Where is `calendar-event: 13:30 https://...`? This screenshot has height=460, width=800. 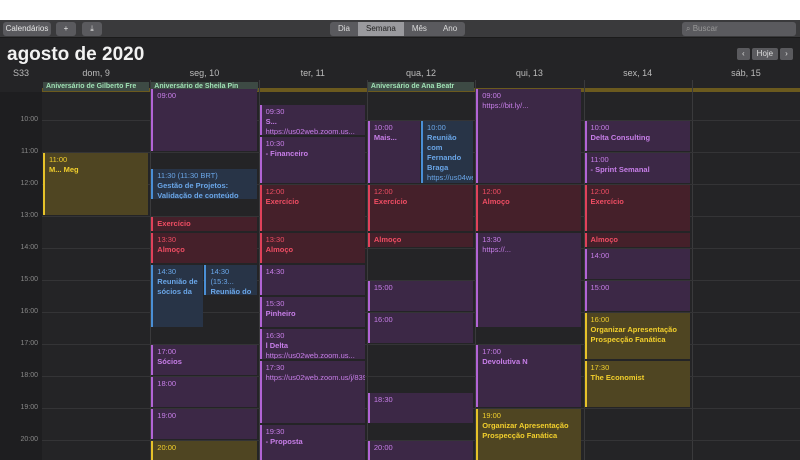 calendar-event: 13:30 https://... is located at coordinates (529, 280).